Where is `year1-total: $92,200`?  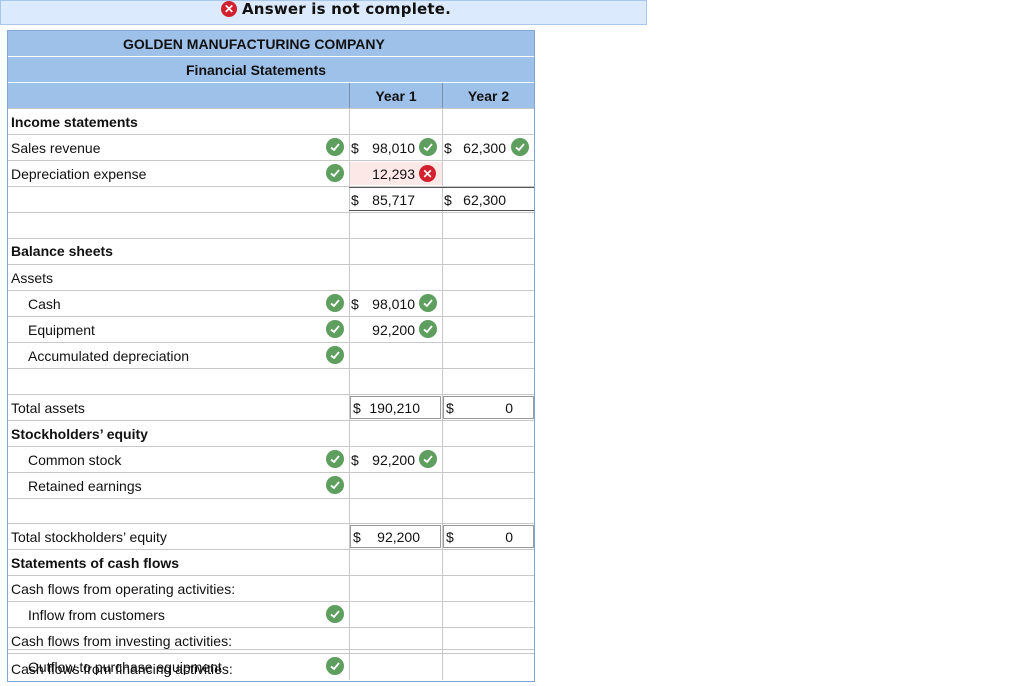 year1-total: $92,200 is located at coordinates (395, 536).